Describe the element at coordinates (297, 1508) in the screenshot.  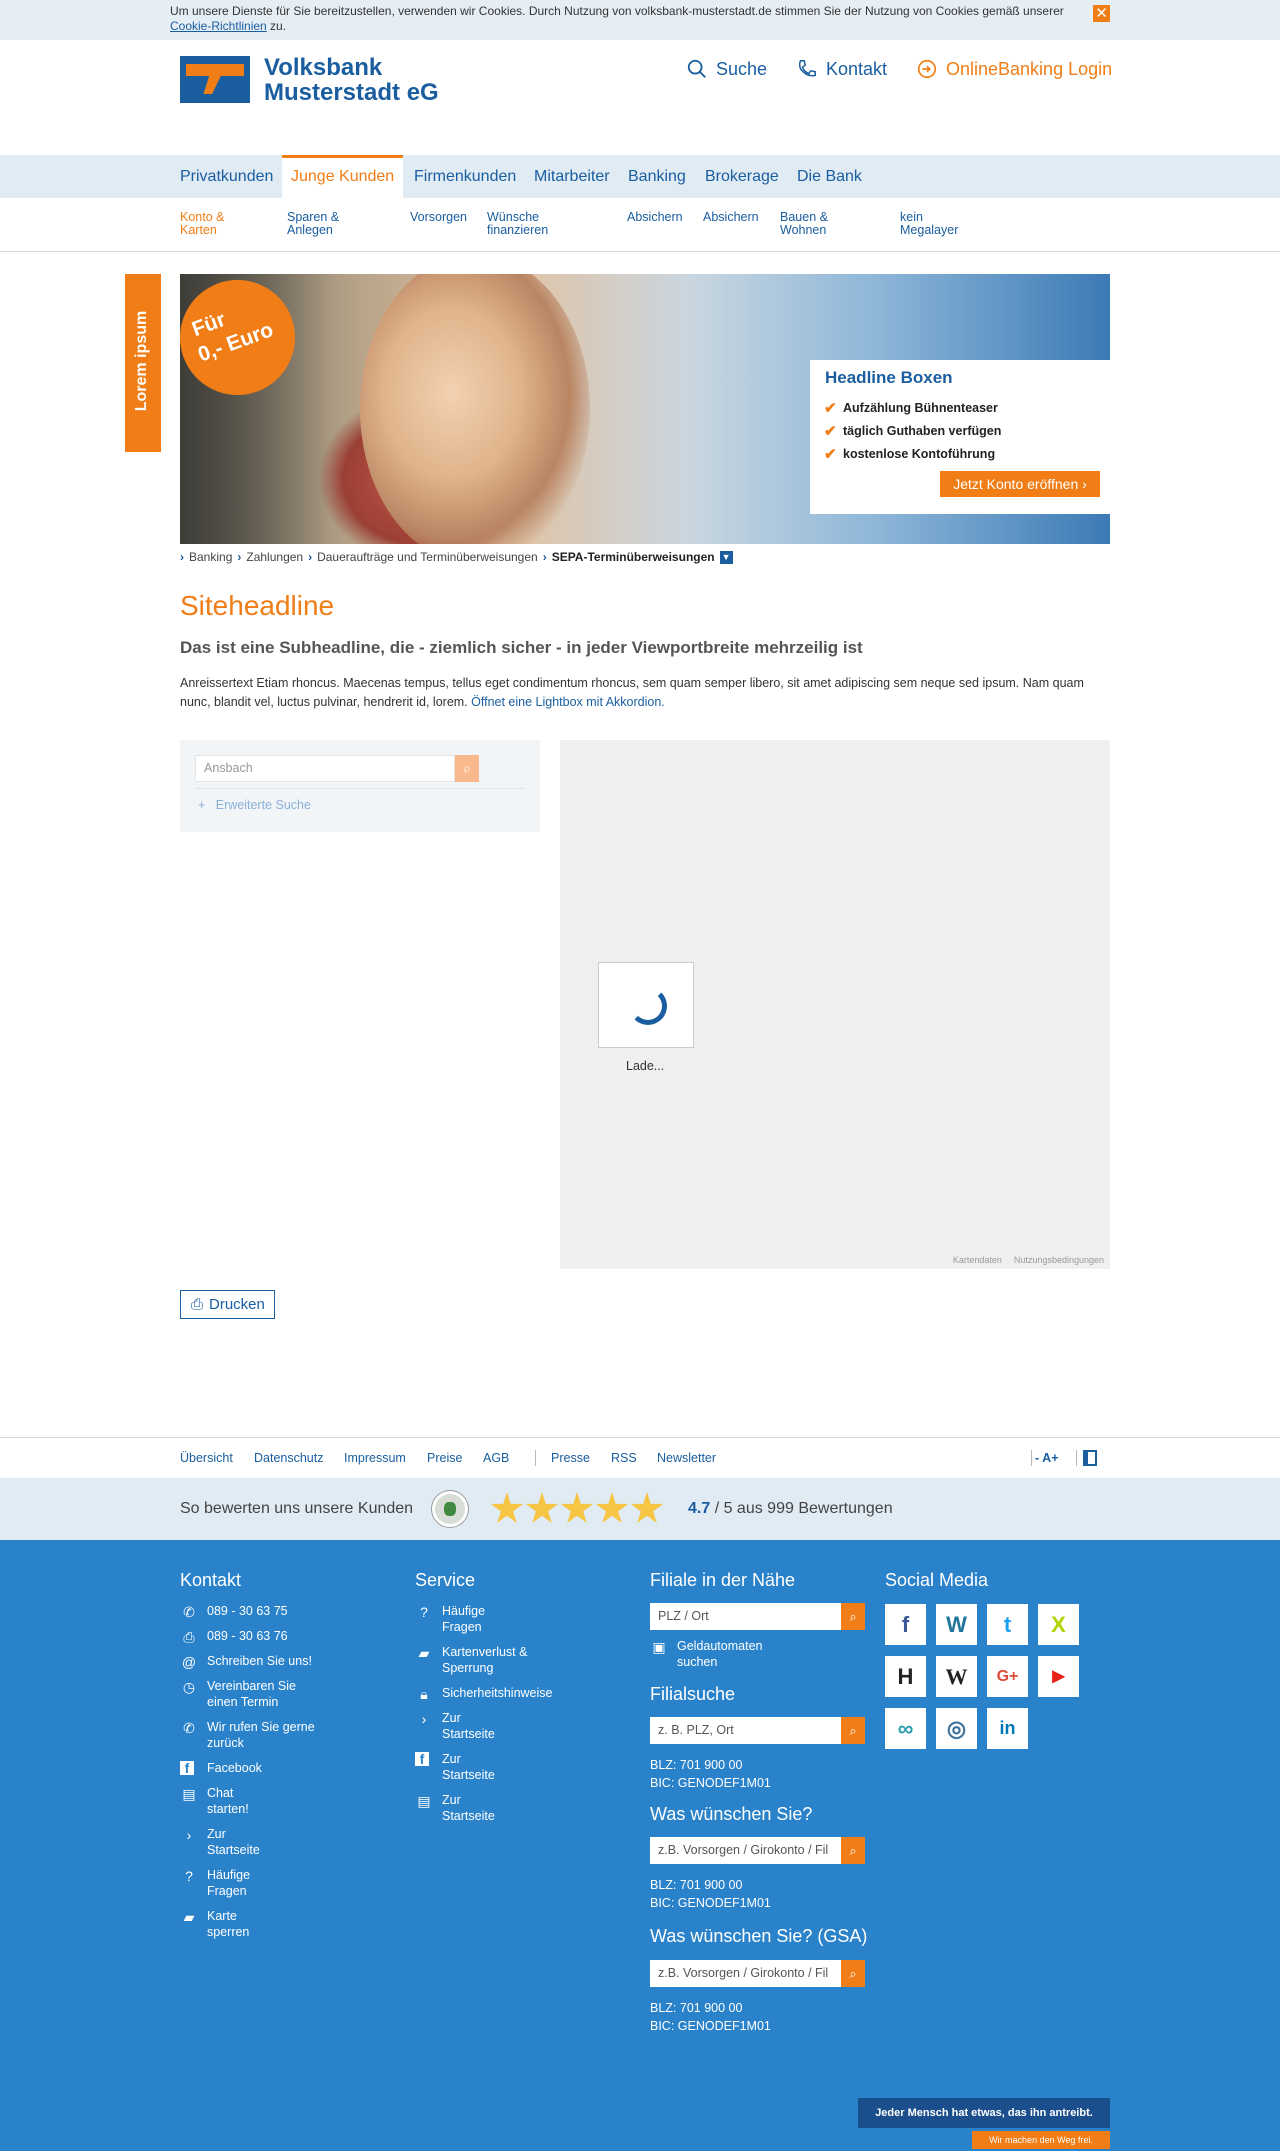
I see `rating-label: So bewerten uns unsere Kunden` at that location.